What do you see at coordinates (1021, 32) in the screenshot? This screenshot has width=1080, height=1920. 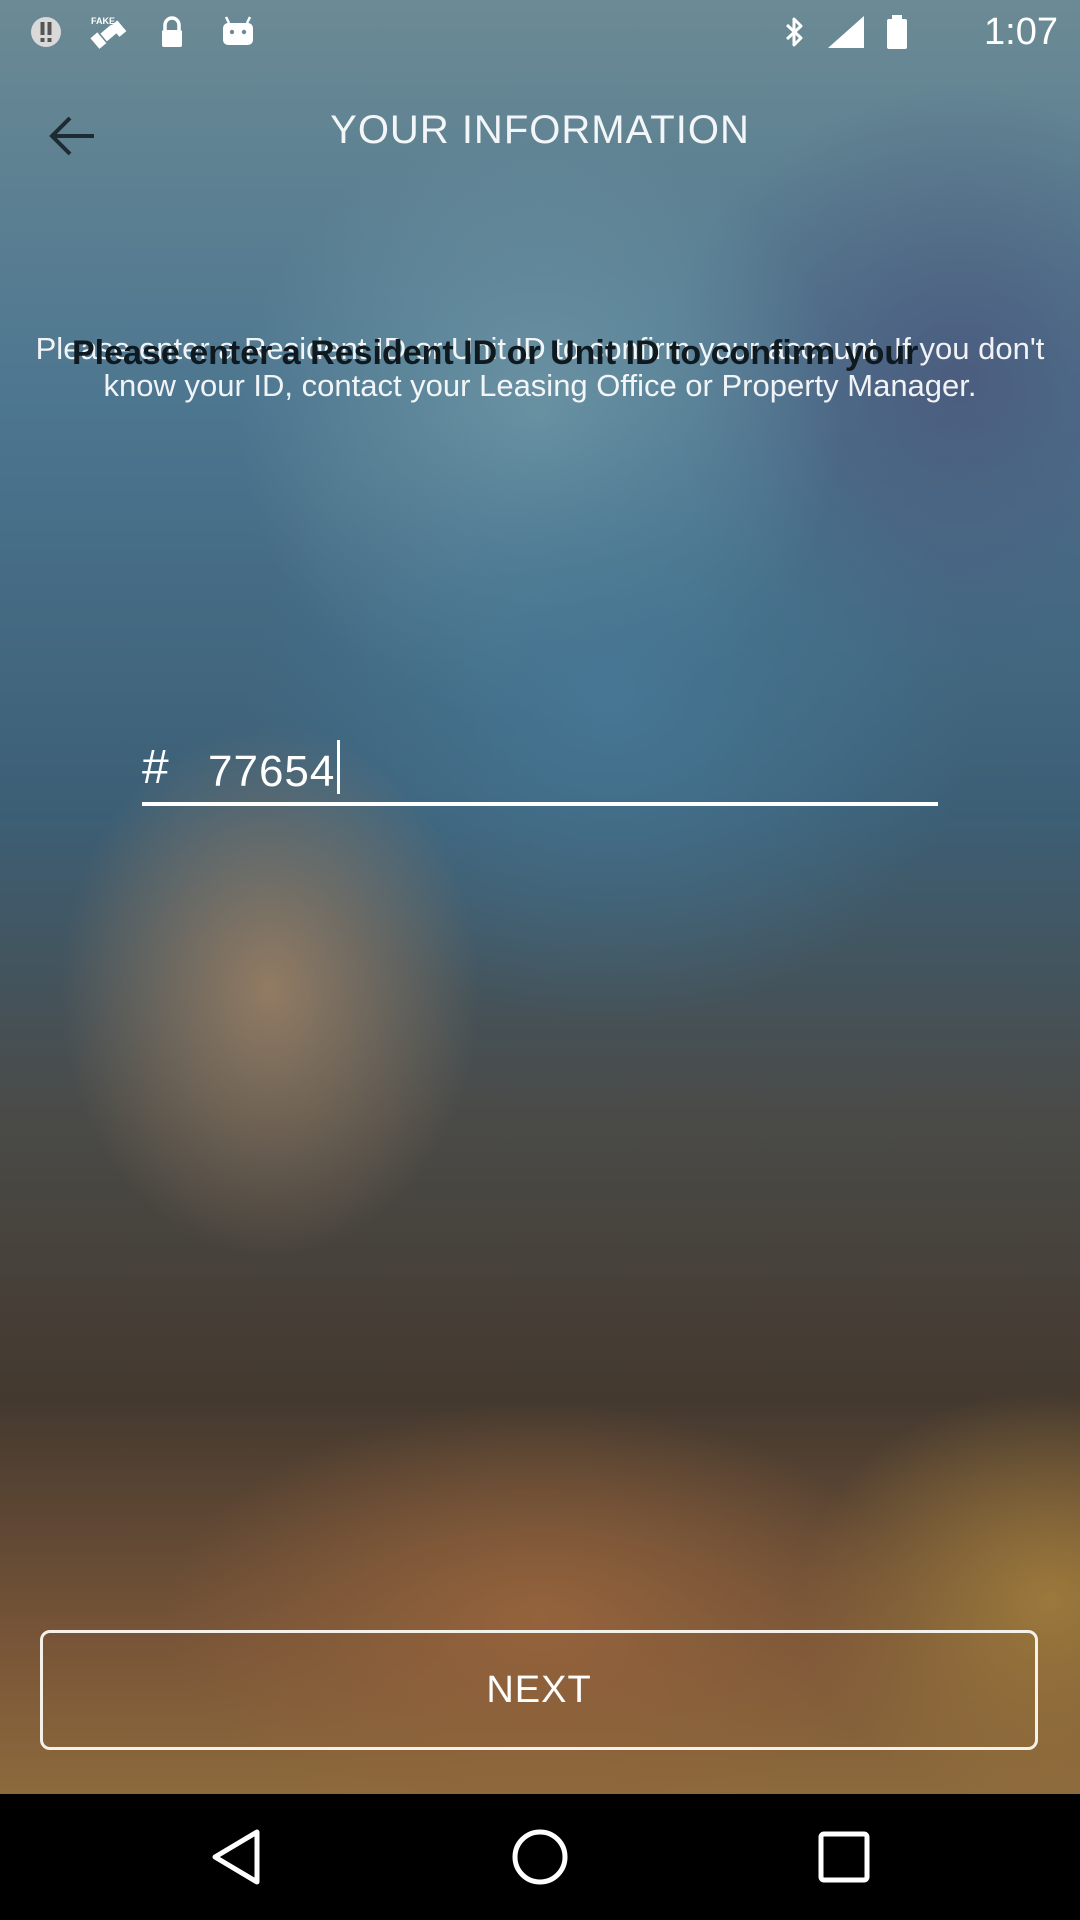 I see `status-clock: 1:07` at bounding box center [1021, 32].